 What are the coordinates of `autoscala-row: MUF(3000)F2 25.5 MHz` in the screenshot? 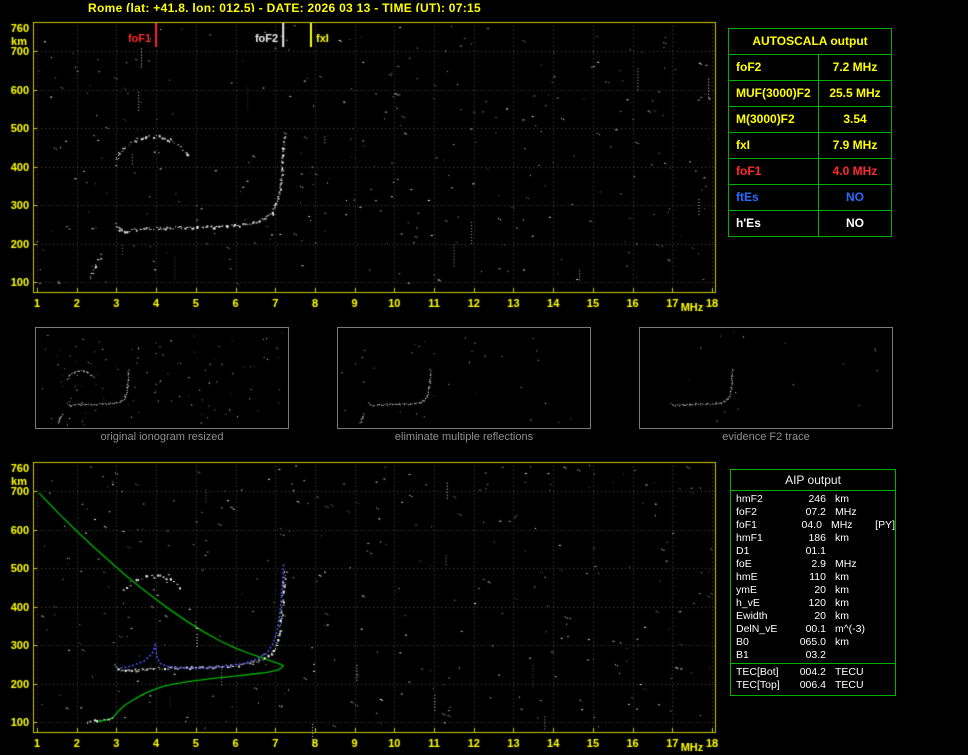 It's located at (810, 94).